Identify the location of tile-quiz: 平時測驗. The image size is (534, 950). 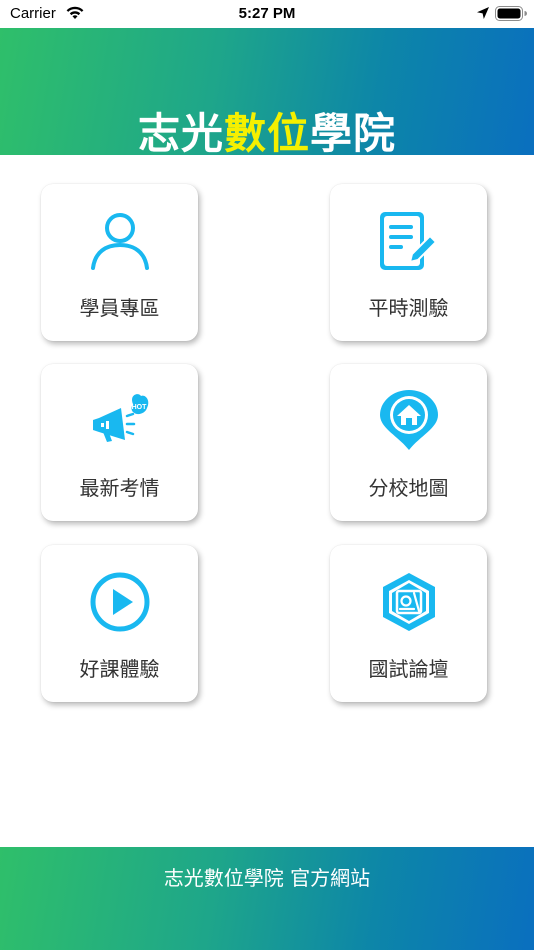
(408, 262).